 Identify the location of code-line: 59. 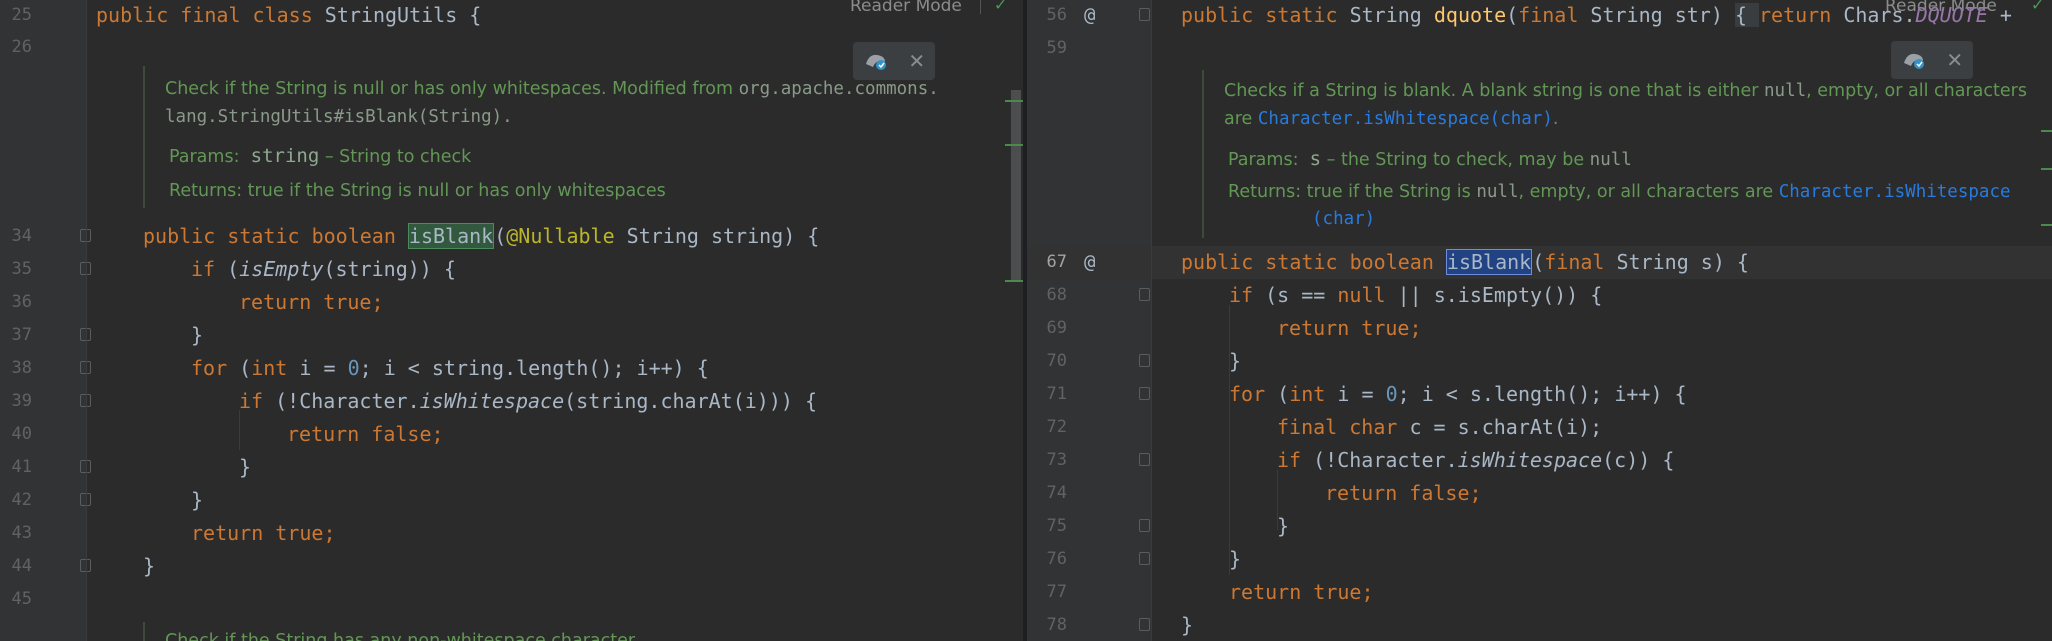
(1539, 48).